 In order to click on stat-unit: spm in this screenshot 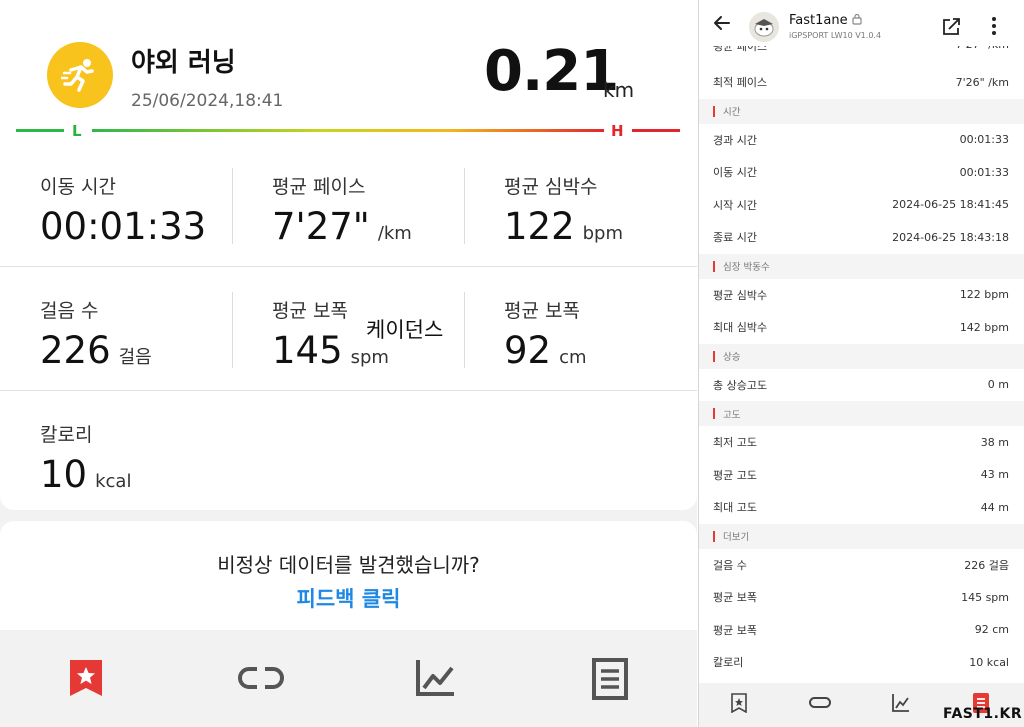, I will do `click(369, 357)`.